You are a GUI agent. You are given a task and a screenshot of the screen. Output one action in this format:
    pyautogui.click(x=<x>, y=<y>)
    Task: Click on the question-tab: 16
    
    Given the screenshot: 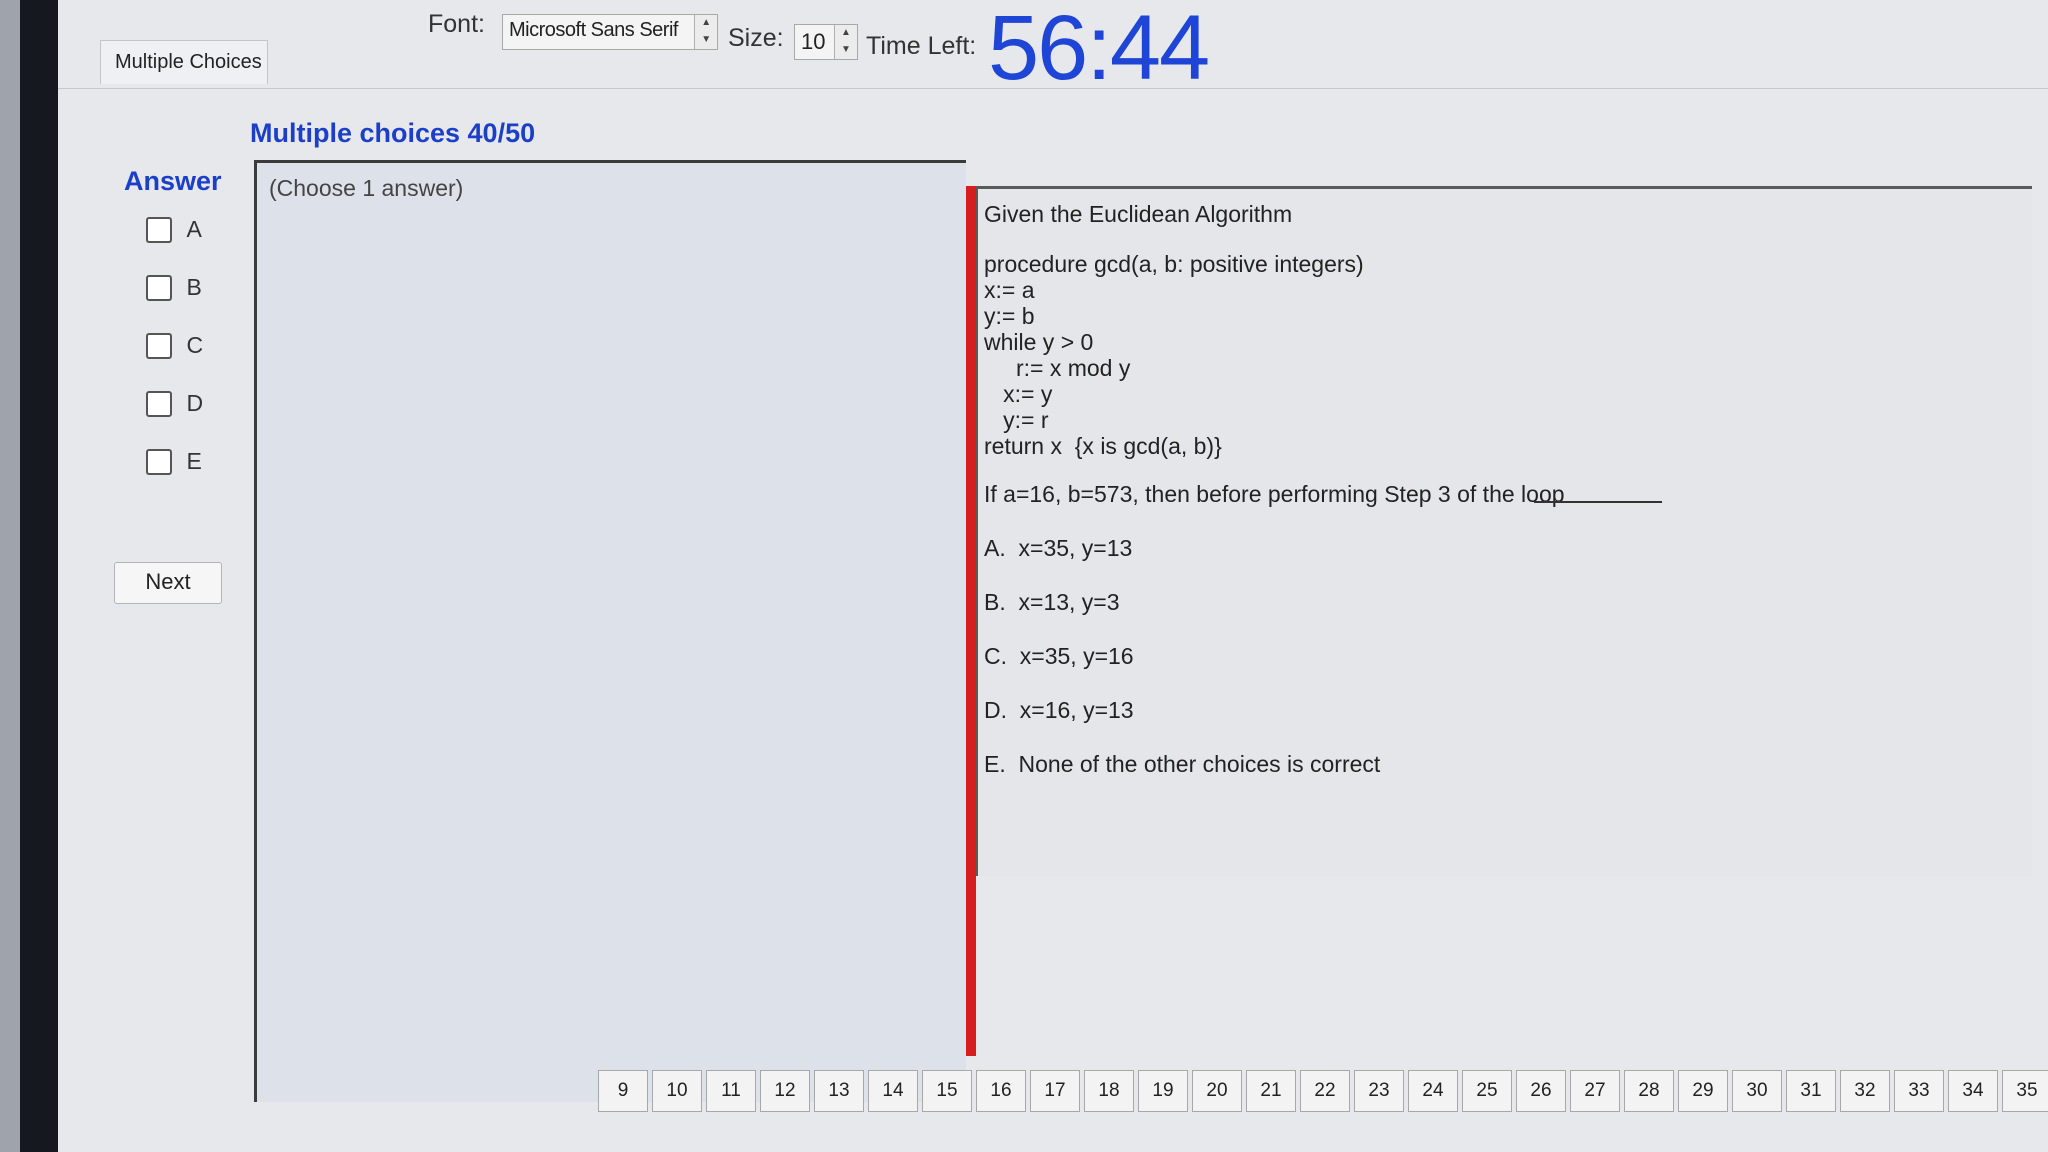 What is the action you would take?
    pyautogui.click(x=1001, y=1091)
    